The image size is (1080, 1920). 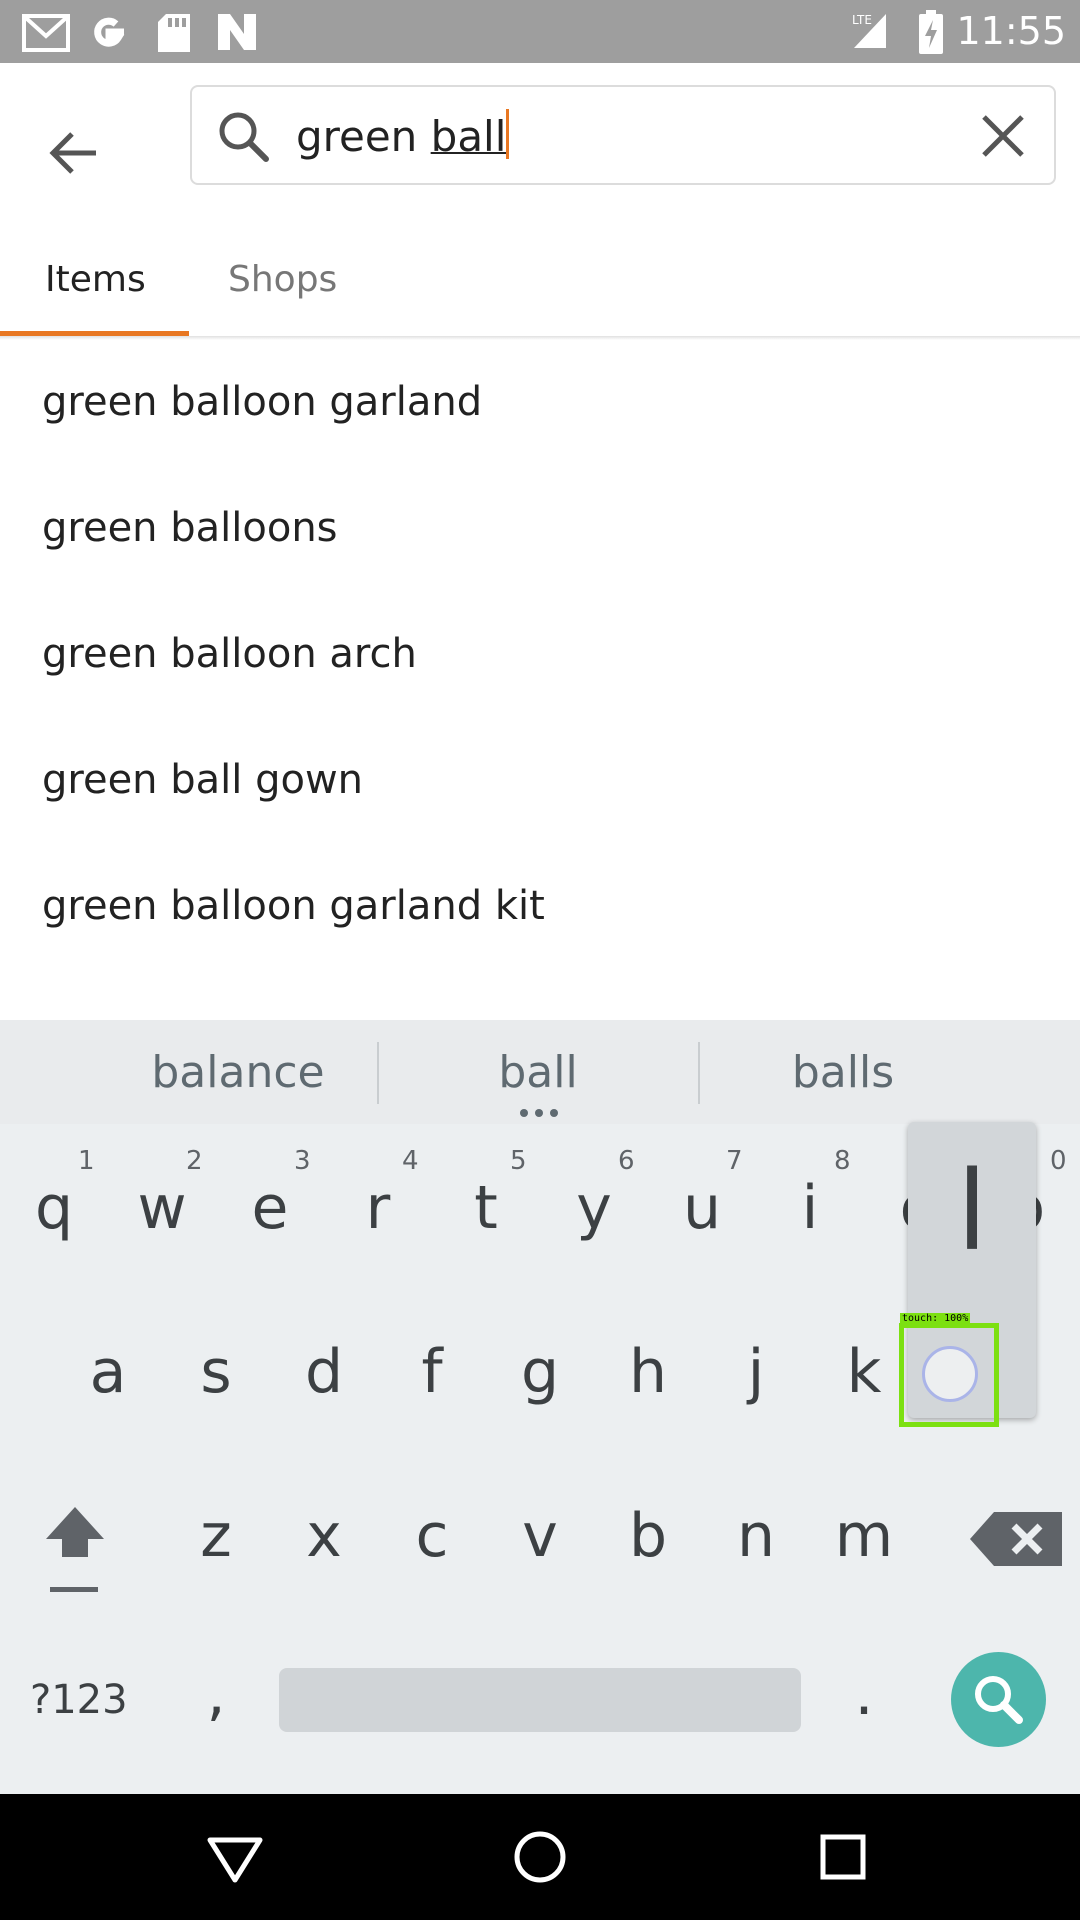 I want to click on shift-icon, so click(x=75, y=1549).